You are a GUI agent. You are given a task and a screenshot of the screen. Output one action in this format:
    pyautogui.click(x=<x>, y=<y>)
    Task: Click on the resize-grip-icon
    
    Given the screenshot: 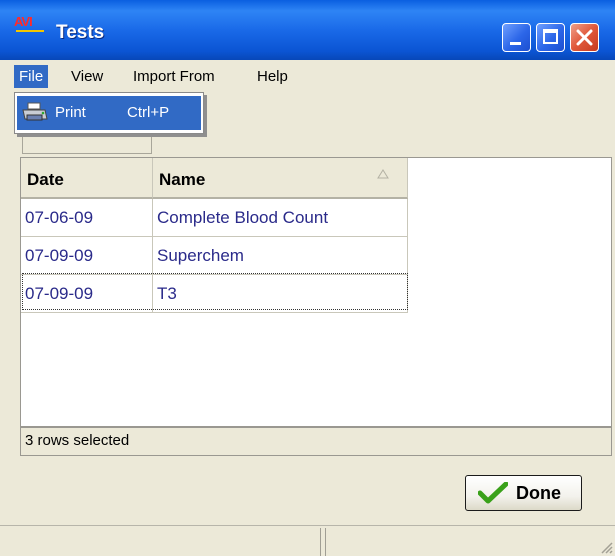 What is the action you would take?
    pyautogui.click(x=606, y=547)
    